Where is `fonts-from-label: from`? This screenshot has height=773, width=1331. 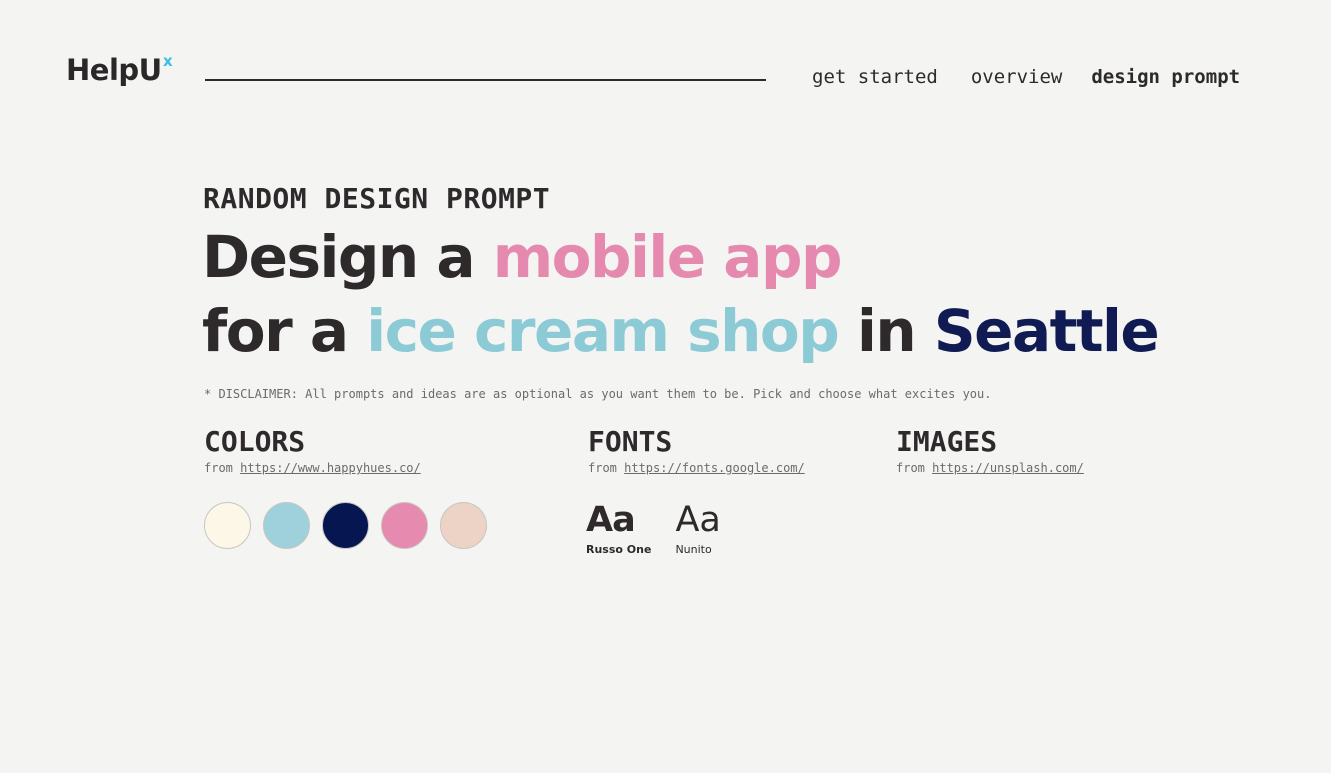 fonts-from-label: from is located at coordinates (606, 468).